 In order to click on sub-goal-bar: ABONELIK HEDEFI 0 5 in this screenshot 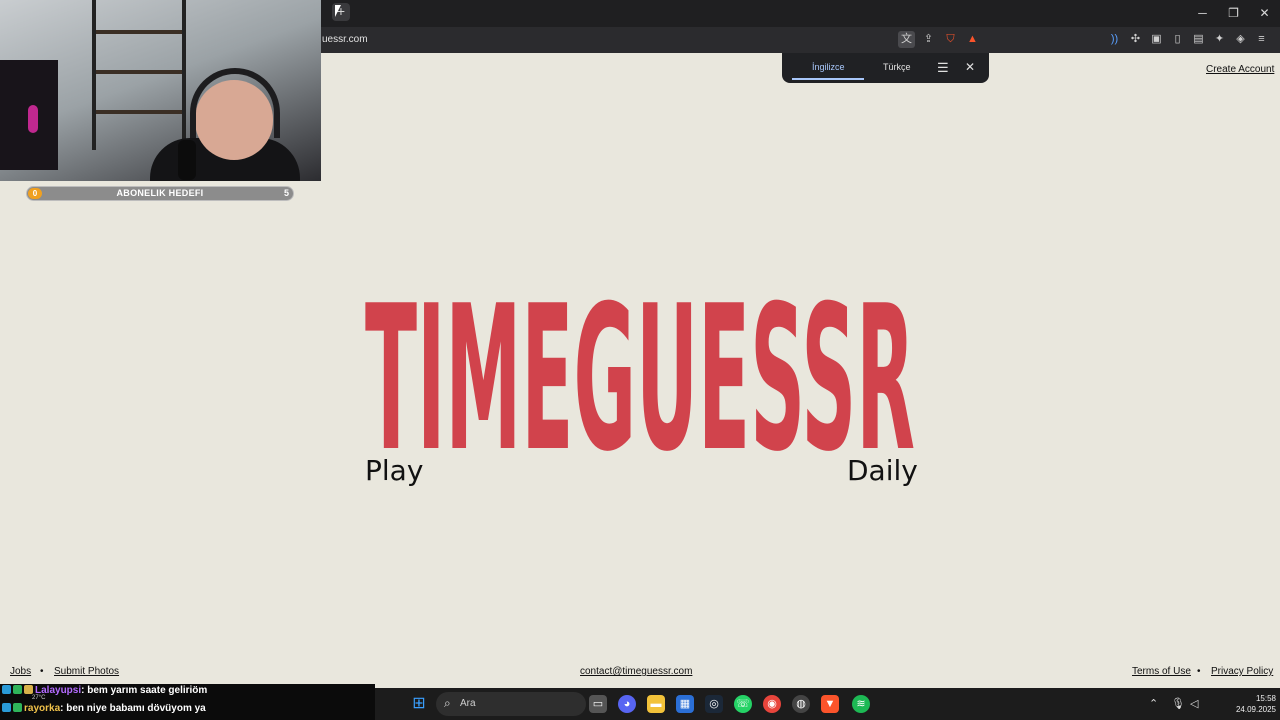, I will do `click(160, 193)`.